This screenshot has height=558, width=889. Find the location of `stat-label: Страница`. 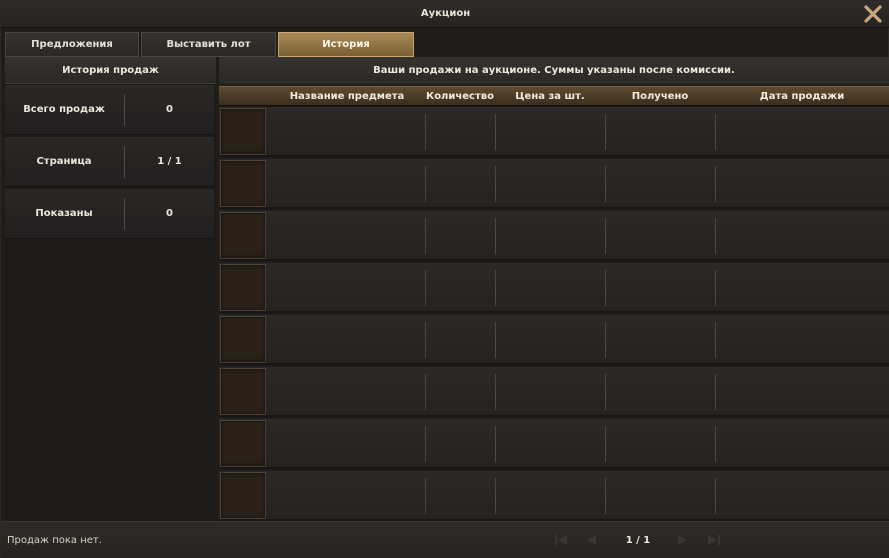

stat-label: Страница is located at coordinates (64, 161).